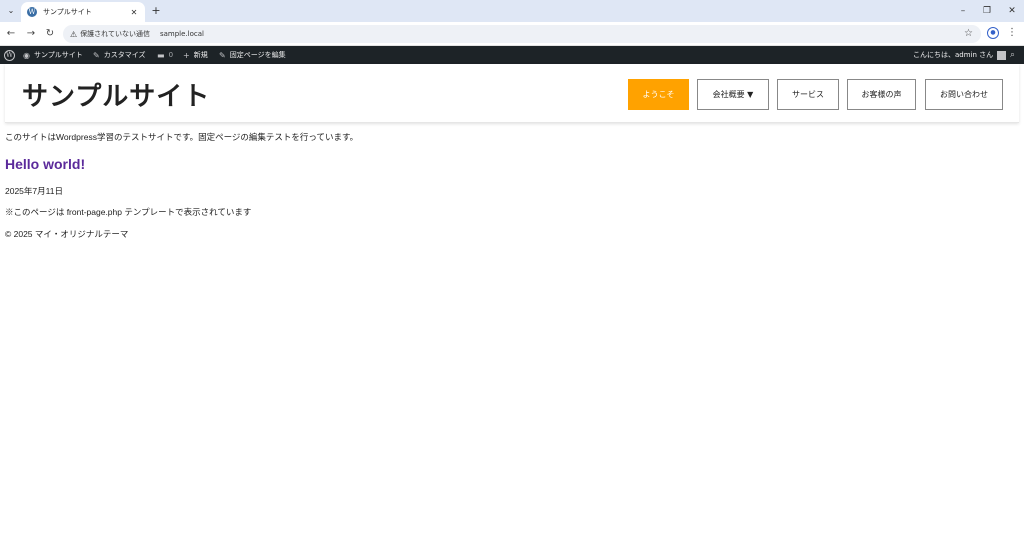 Image resolution: width=1024 pixels, height=555 pixels. I want to click on user-avatar, so click(1002, 55).